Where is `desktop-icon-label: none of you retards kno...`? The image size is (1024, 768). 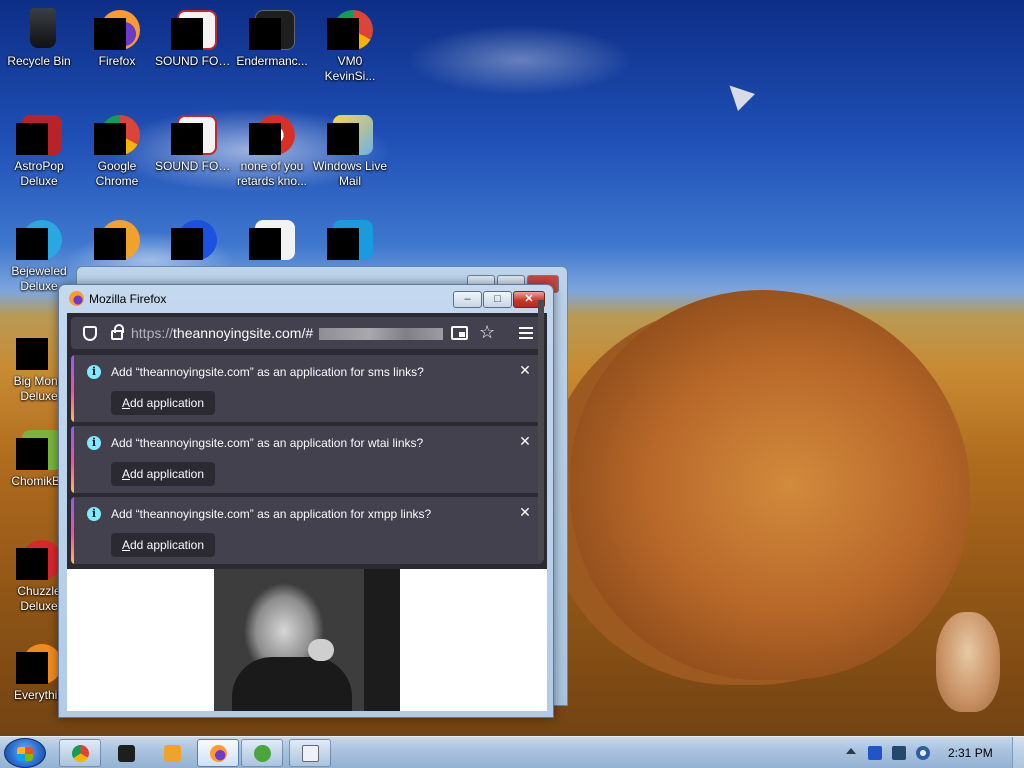 desktop-icon-label: none of you retards kno... is located at coordinates (272, 173).